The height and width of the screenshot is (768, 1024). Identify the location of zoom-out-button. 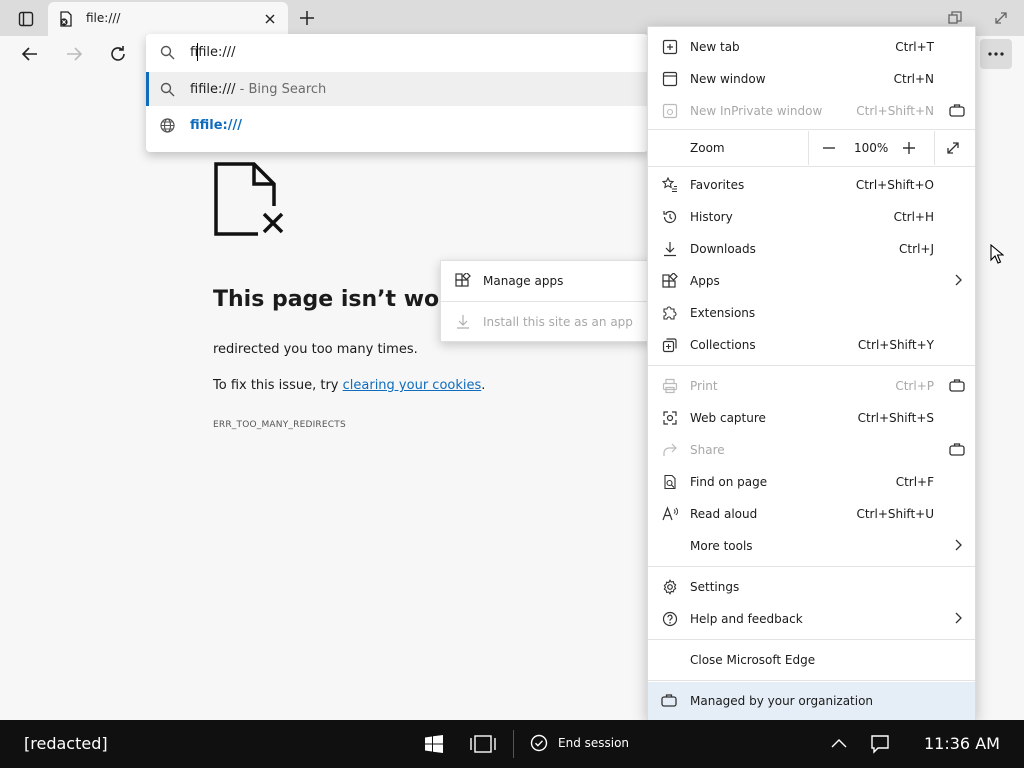
(829, 148).